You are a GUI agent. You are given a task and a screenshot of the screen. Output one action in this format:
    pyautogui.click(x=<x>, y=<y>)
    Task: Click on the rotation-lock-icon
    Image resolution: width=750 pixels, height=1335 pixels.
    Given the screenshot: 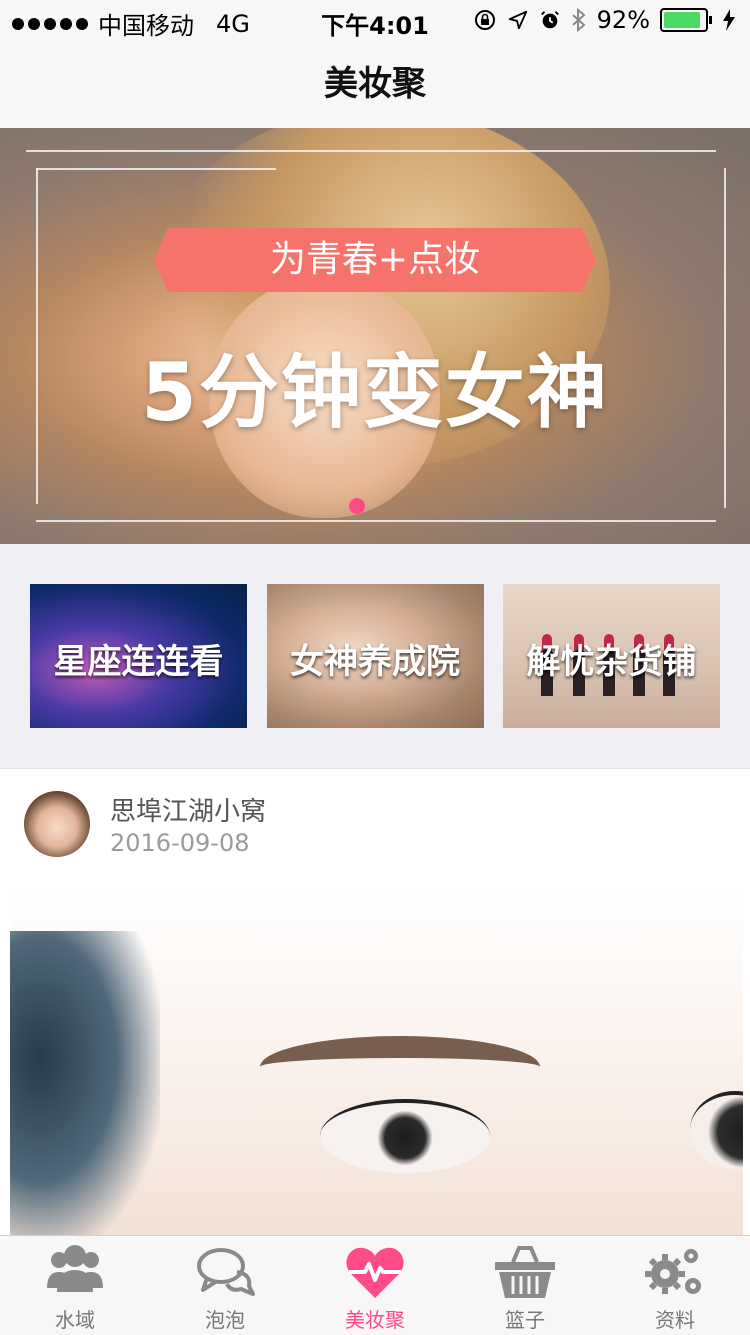 What is the action you would take?
    pyautogui.click(x=484, y=20)
    